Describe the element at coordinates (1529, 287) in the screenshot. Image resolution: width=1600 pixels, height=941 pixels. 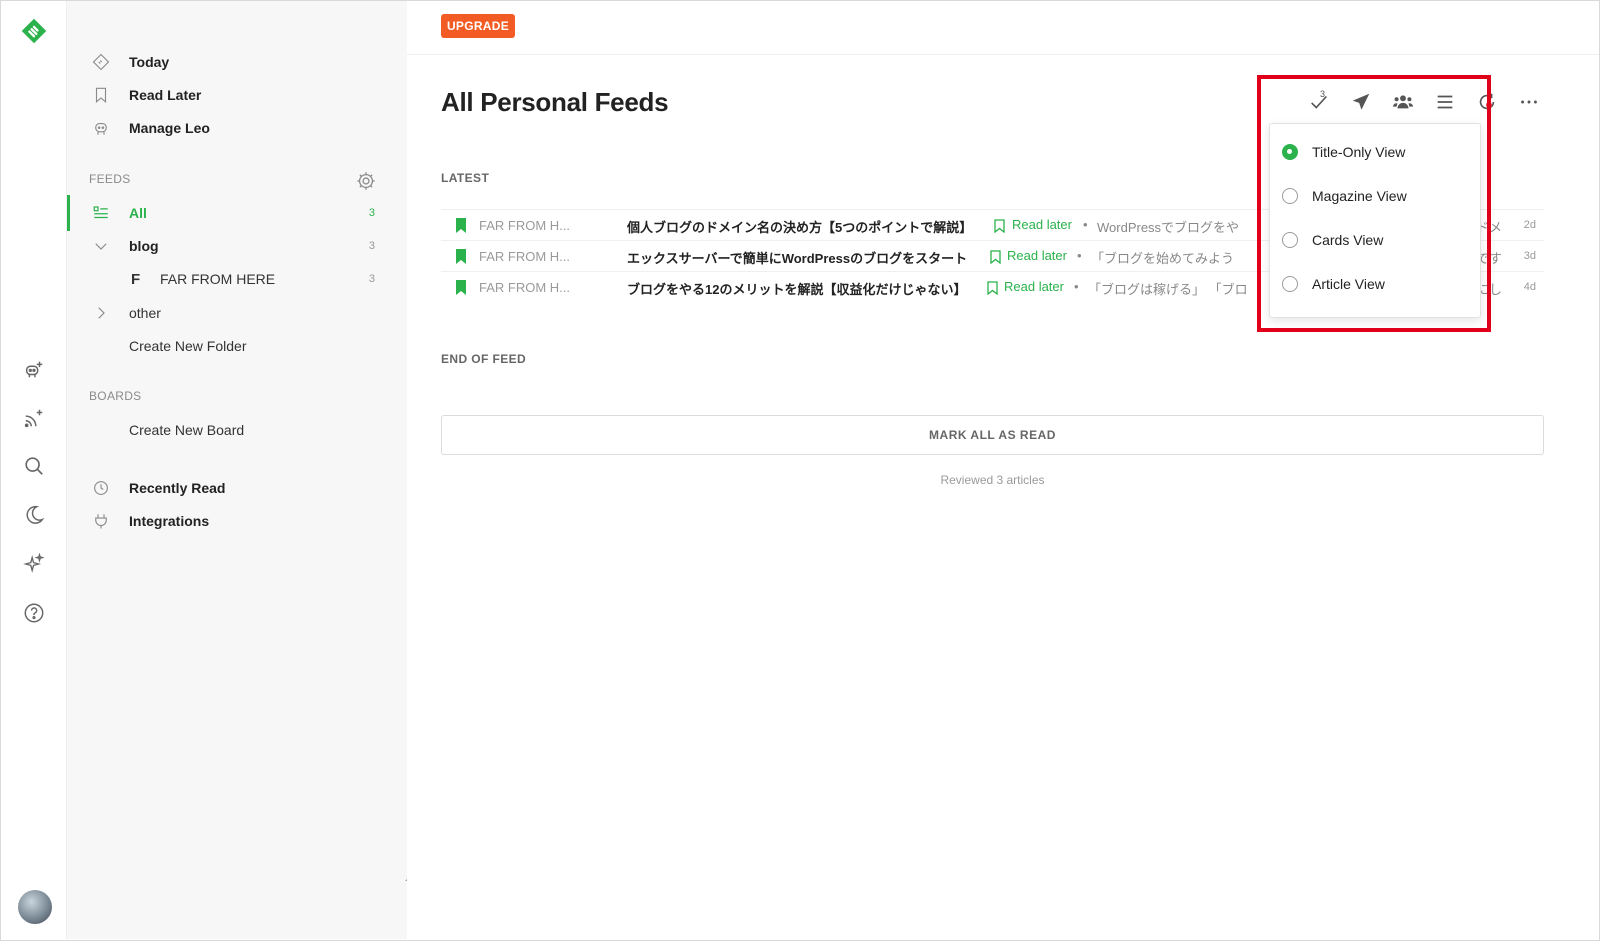
I see `entry-age: 4d` at that location.